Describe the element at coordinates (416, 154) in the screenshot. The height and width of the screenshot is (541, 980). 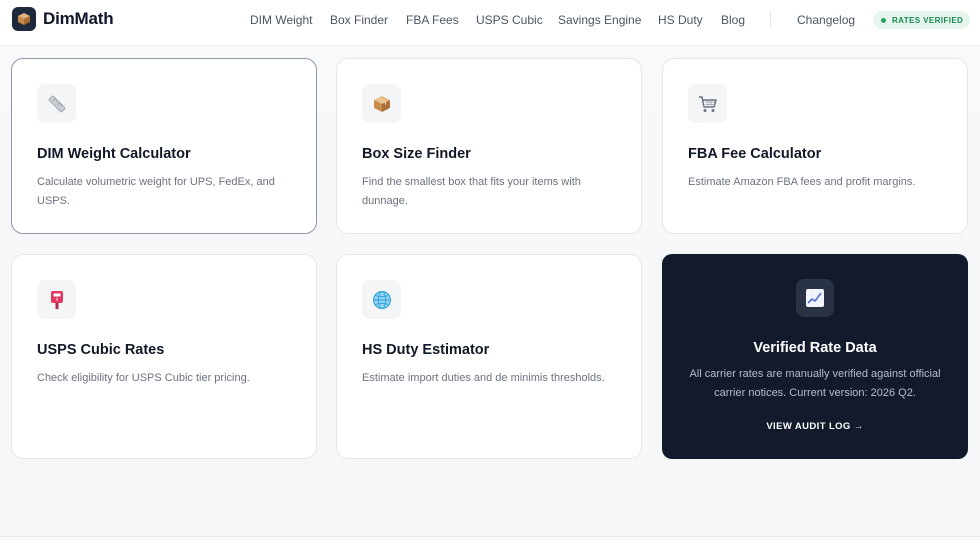
I see `card-title: Box Size Finder` at that location.